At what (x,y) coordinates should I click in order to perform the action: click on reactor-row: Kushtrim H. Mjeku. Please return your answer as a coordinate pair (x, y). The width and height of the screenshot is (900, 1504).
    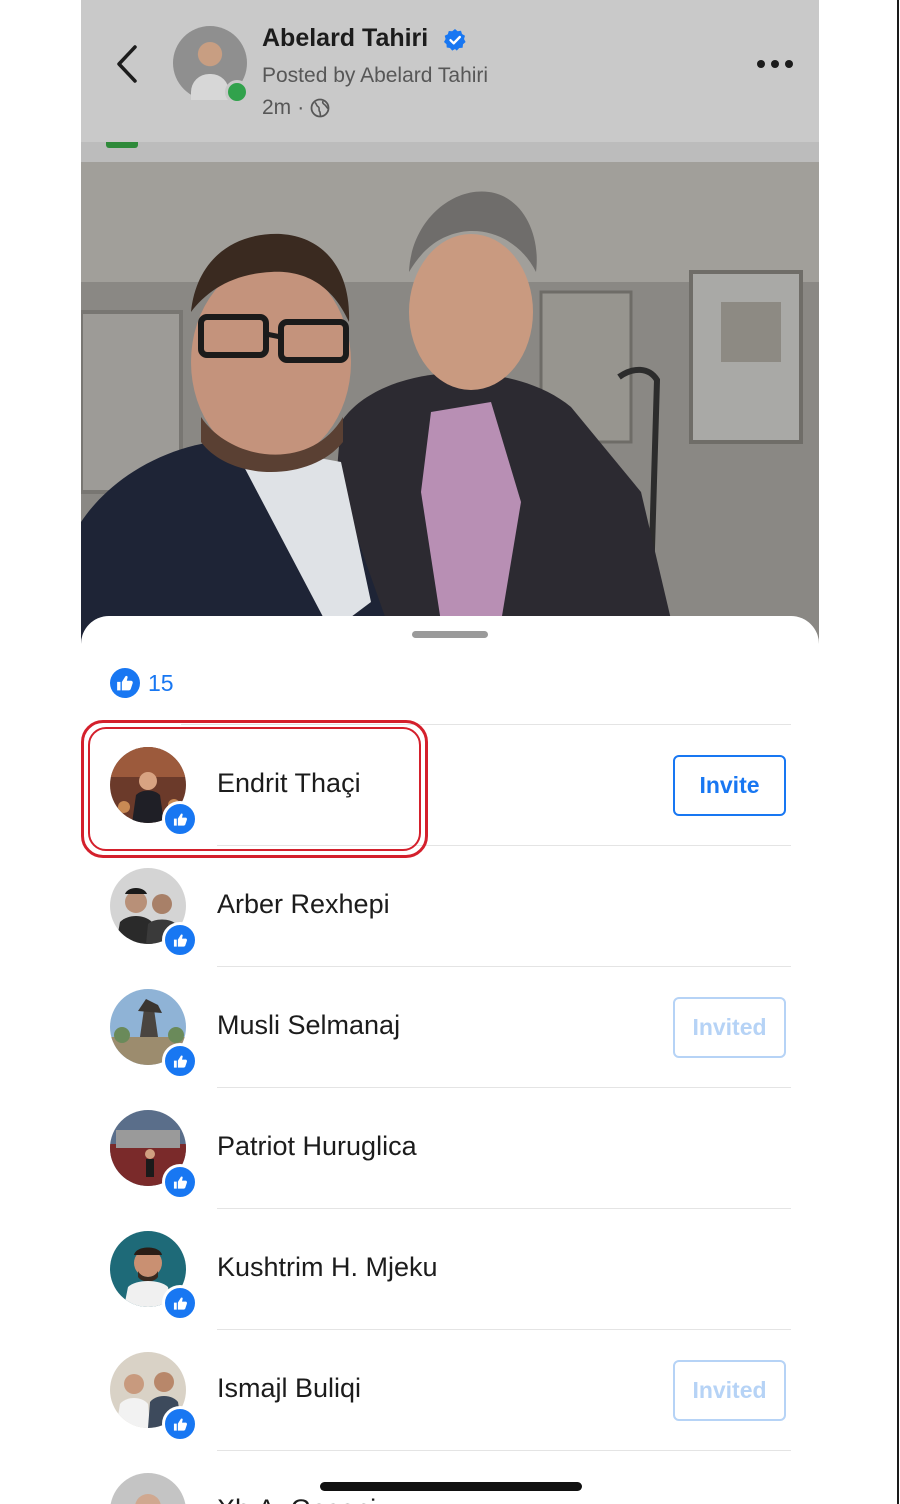
    Looking at the image, I should click on (450, 1269).